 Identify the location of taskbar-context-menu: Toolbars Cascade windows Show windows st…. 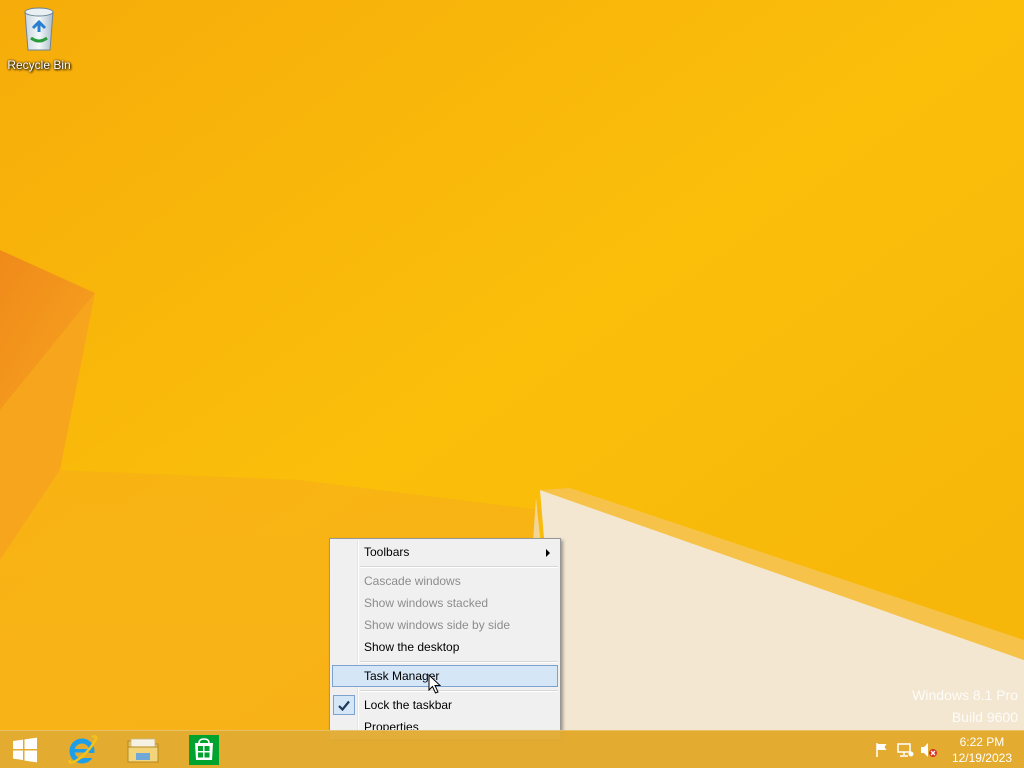
(445, 639).